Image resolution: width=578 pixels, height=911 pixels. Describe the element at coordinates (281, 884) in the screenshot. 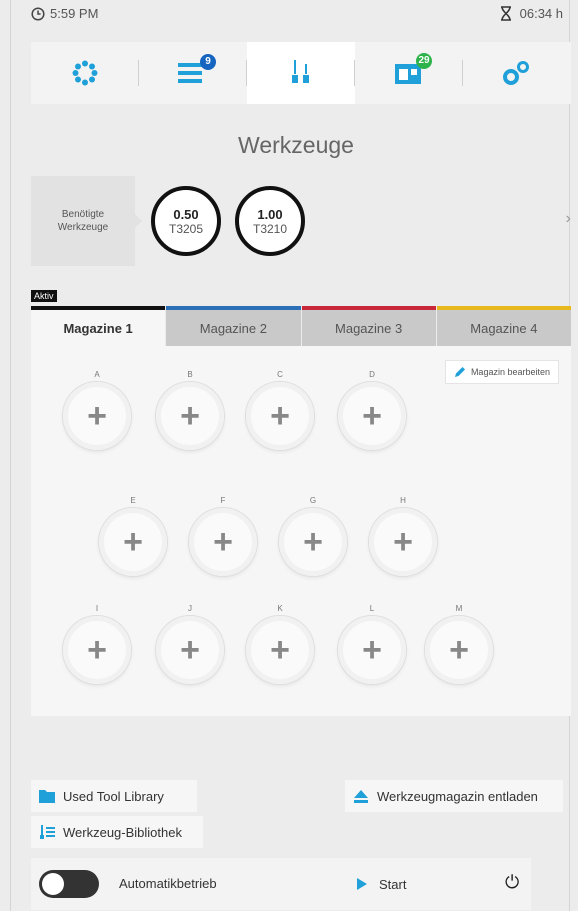

I see `footer-bar: Automatikbetrieb Start ⏻` at that location.